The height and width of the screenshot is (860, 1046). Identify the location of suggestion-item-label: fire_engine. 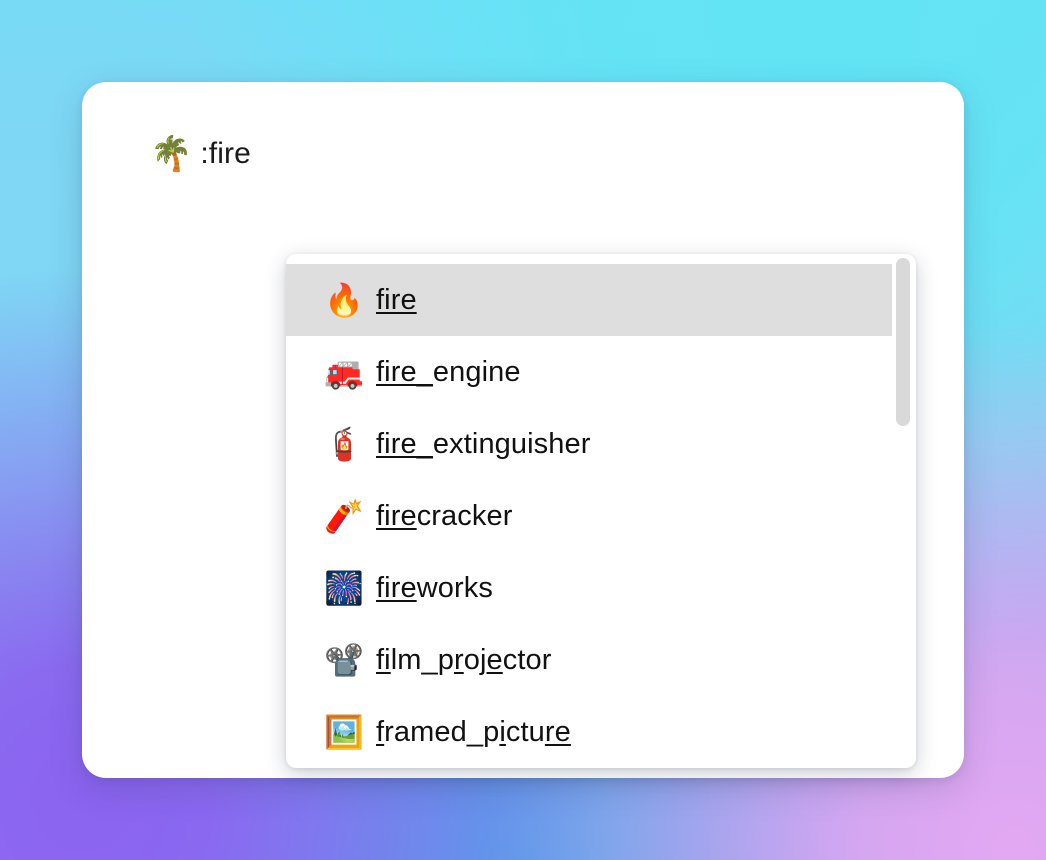
(448, 371).